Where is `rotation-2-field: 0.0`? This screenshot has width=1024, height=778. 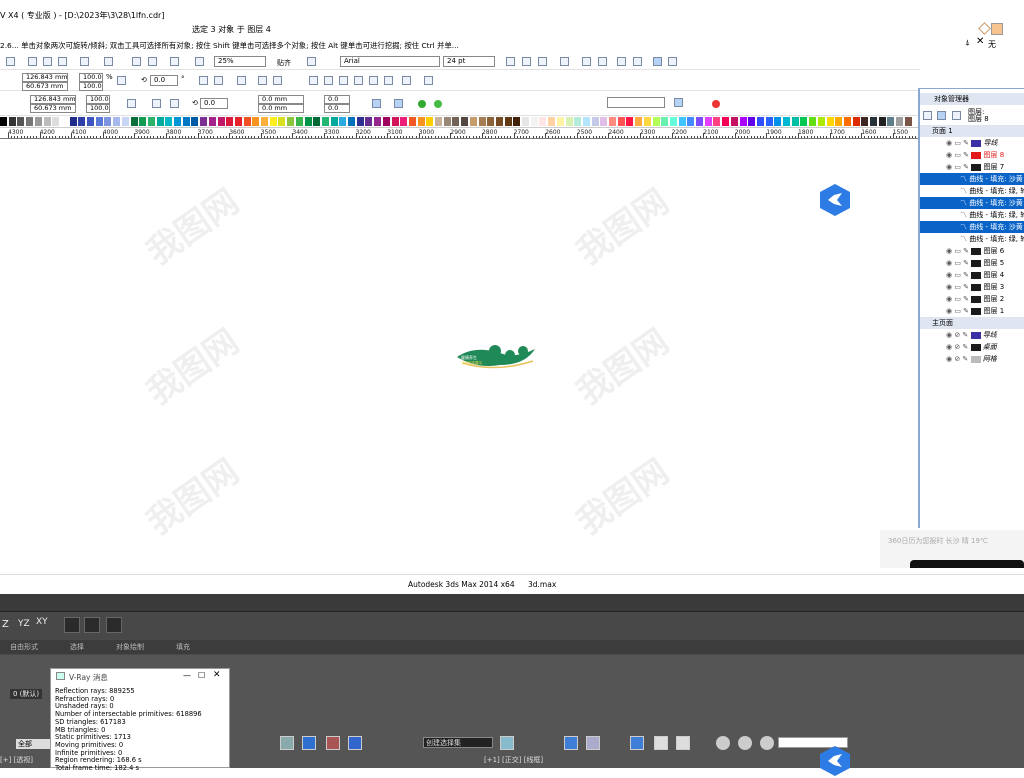 rotation-2-field: 0.0 is located at coordinates (214, 103).